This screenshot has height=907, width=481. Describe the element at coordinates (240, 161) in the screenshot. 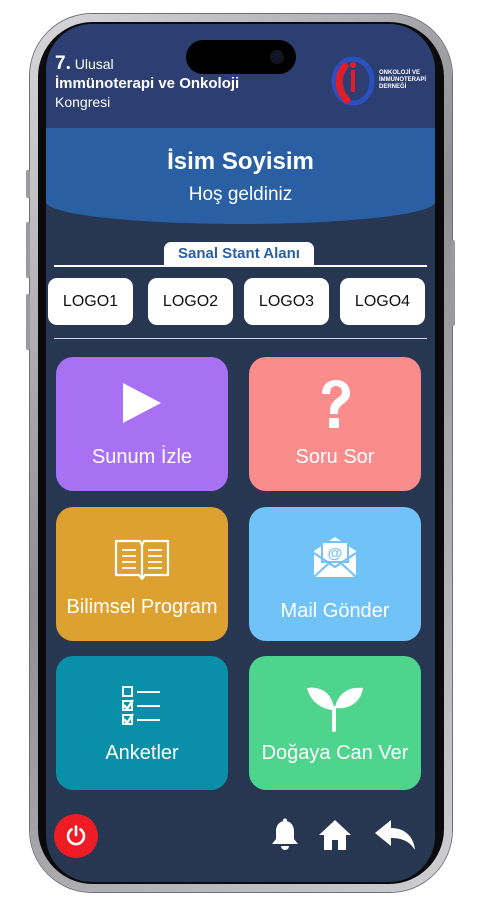

I see `user-name: İsim Soyisim` at that location.